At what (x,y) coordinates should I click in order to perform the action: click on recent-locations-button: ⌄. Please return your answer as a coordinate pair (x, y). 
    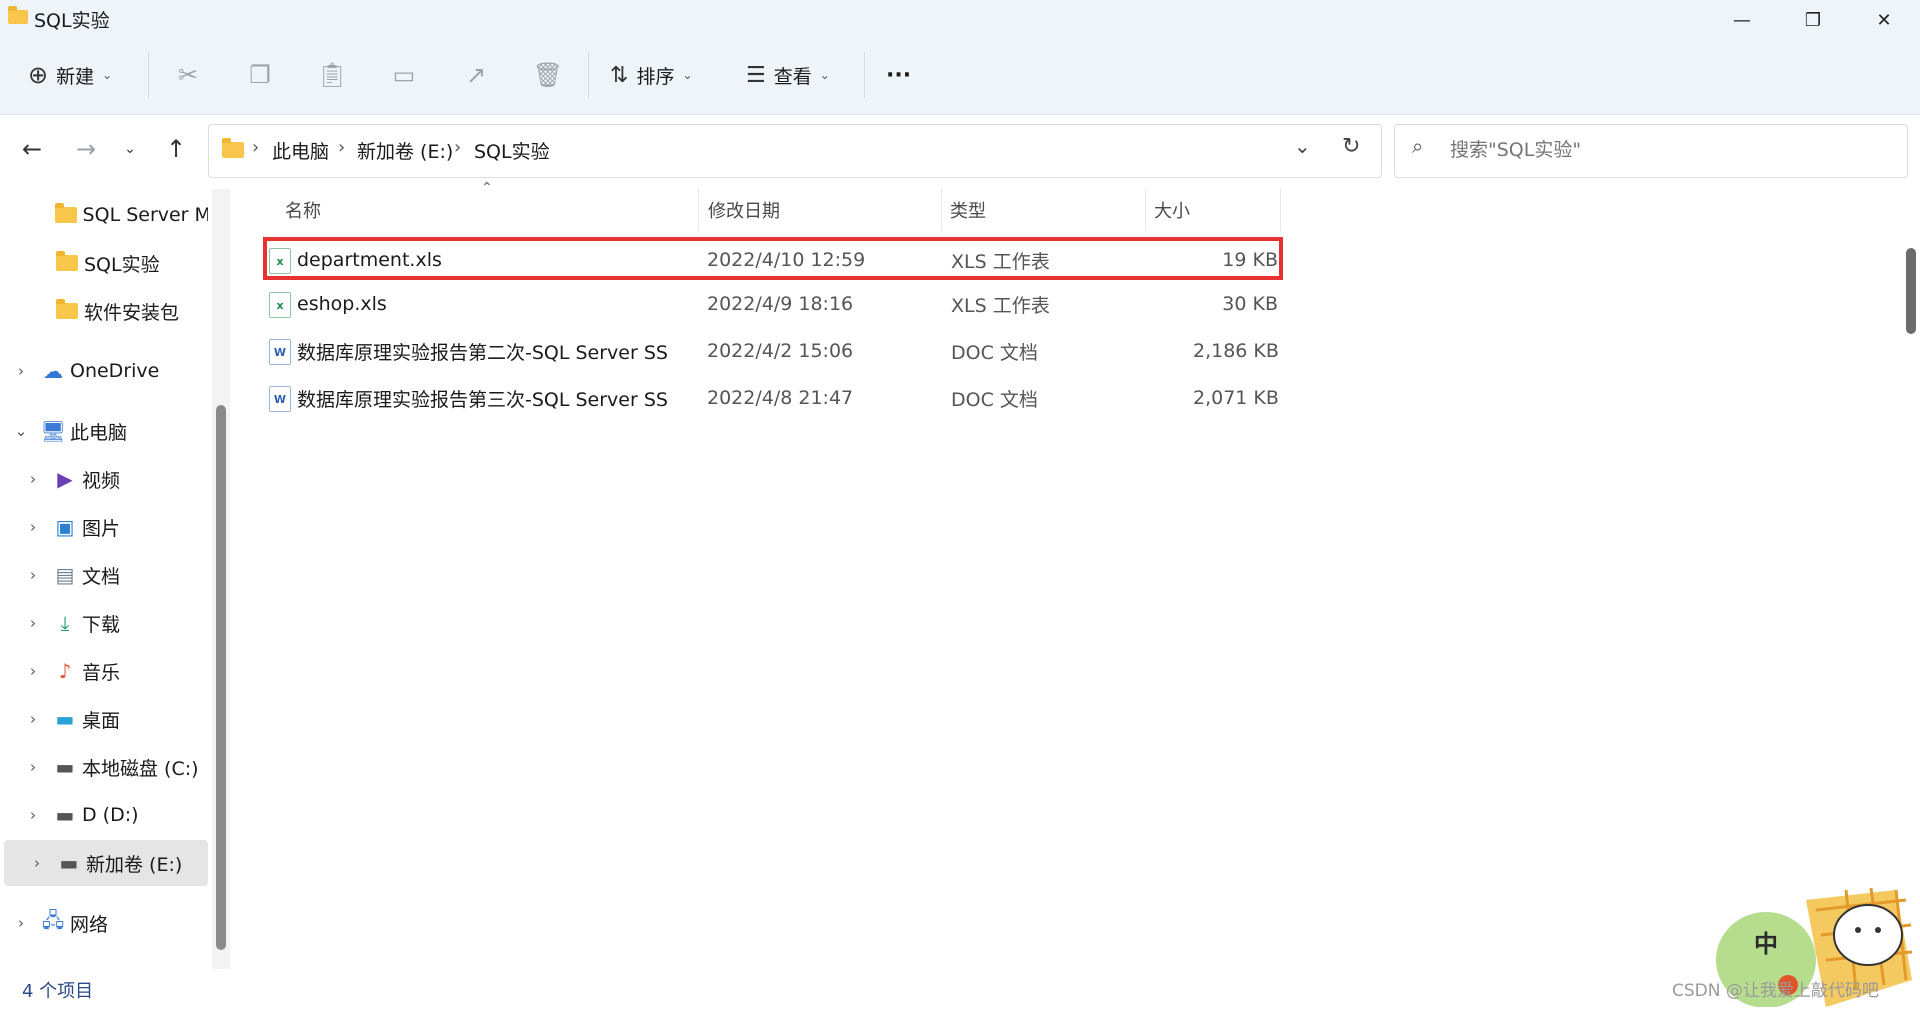
    Looking at the image, I should click on (130, 149).